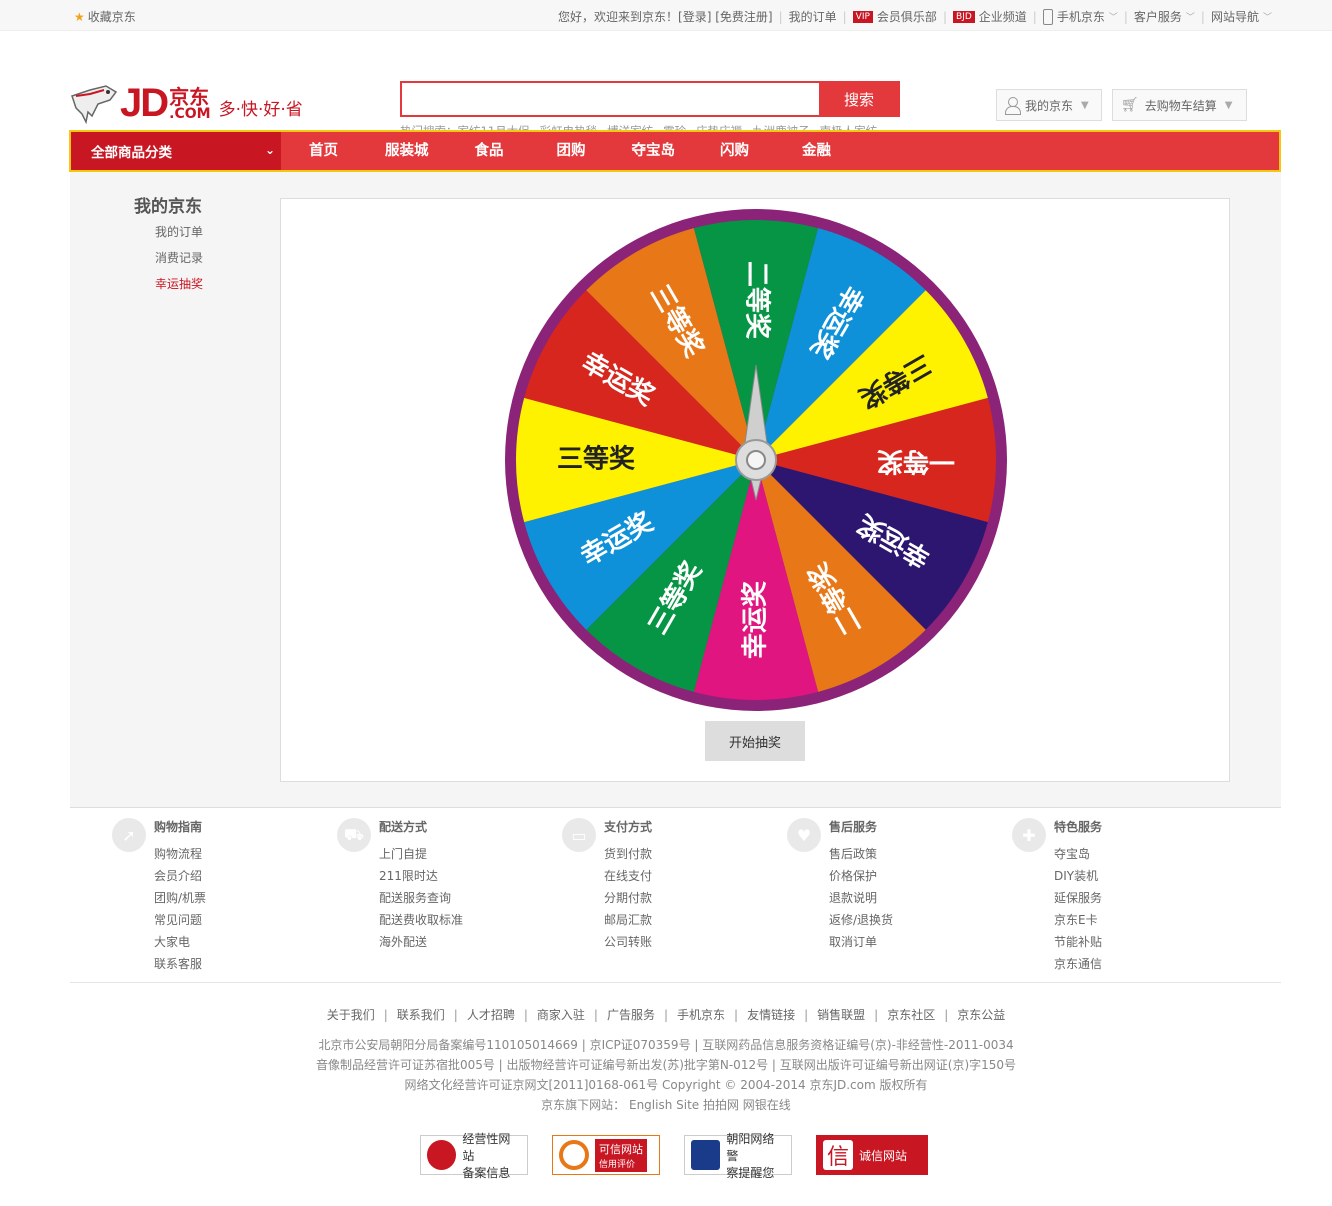 The width and height of the screenshot is (1332, 1206). Describe the element at coordinates (79, 17) in the screenshot. I see `star-icon: ★` at that location.